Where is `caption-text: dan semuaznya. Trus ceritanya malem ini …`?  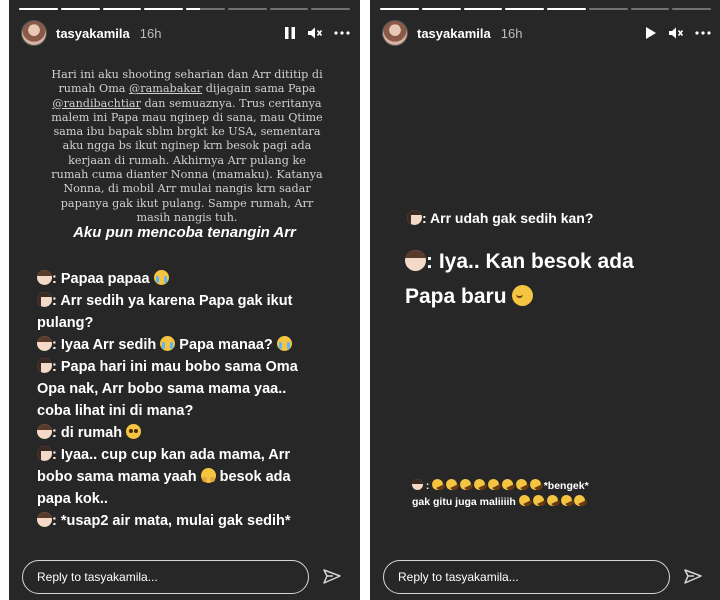 caption-text: dan semuaznya. Trus ceritanya malem ini … is located at coordinates (187, 160).